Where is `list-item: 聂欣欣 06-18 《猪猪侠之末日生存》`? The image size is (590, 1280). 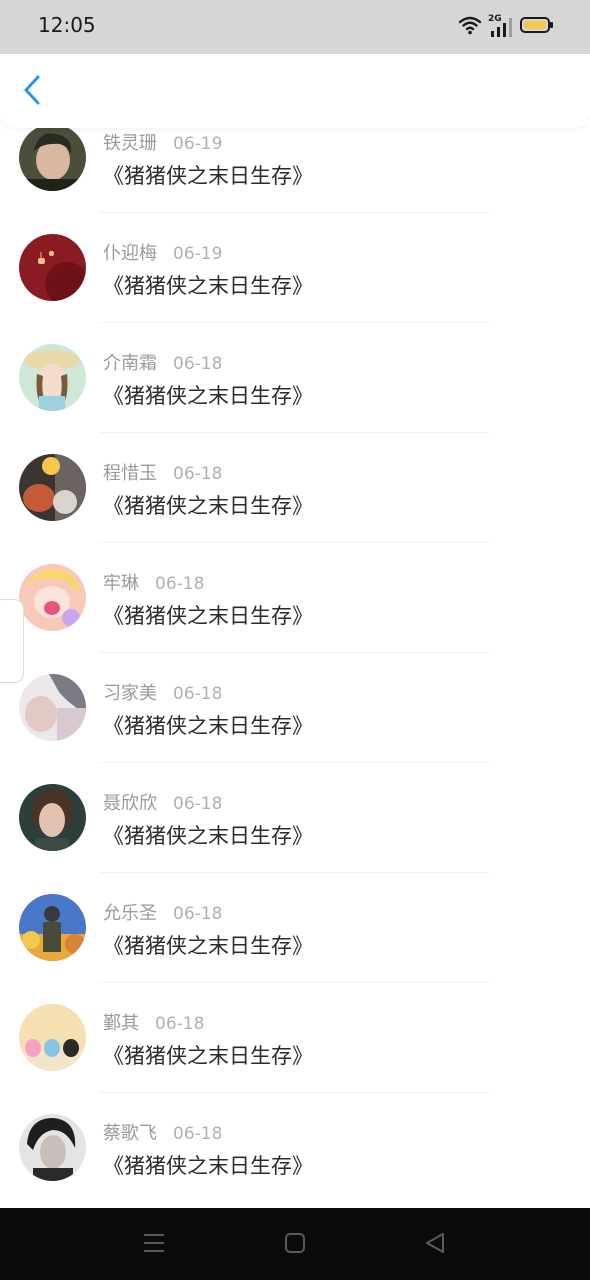
list-item: 聂欣欣 06-18 《猪猪侠之末日生存》 is located at coordinates (295, 818).